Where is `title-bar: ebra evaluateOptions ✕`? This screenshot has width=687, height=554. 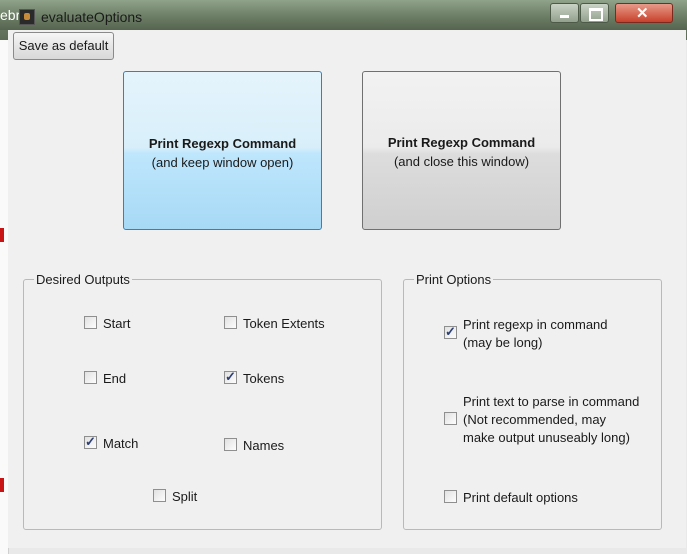
title-bar: ebra evaluateOptions ✕ is located at coordinates (343, 15).